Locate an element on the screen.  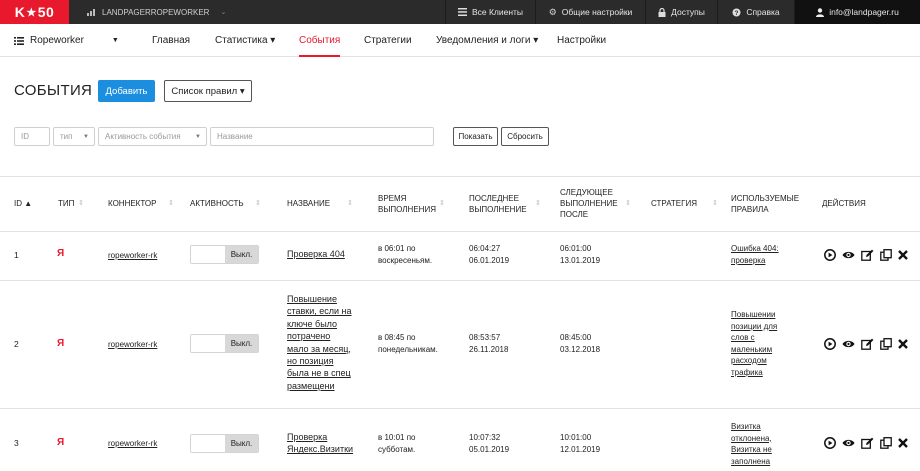
rules-link: Визитка отклонена, Визитка не заполнена is located at coordinates (751, 444).